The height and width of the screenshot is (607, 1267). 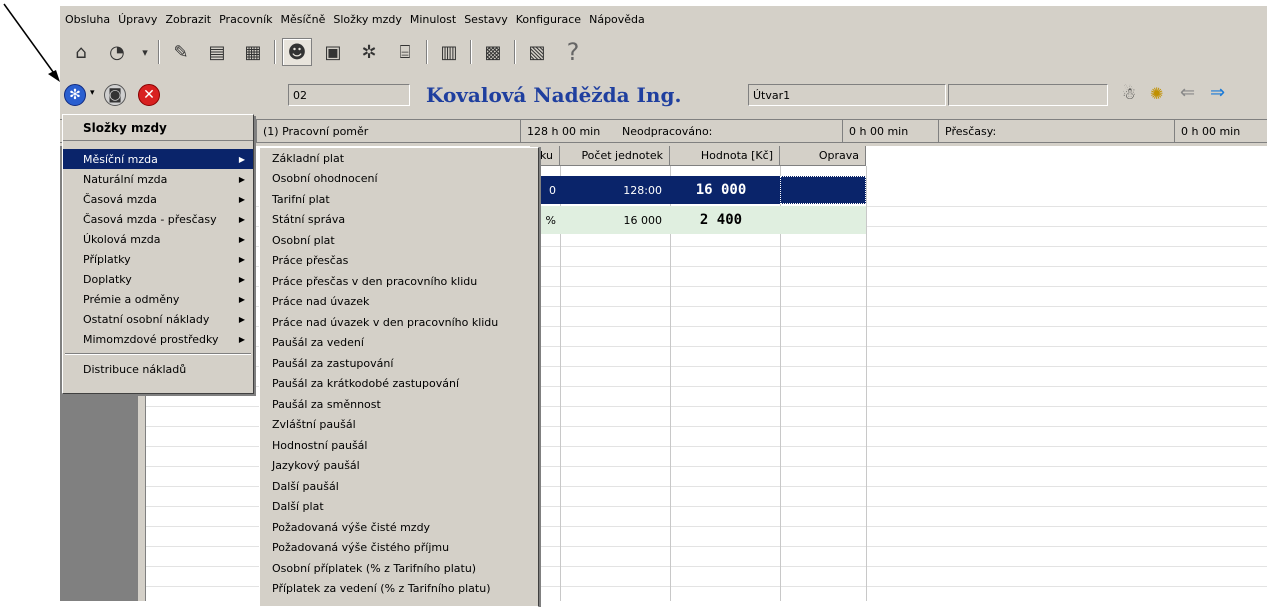 I want to click on menu-item-casova-mzda-prescasy: Časová mzda - přesčasy ▶, so click(x=158, y=219).